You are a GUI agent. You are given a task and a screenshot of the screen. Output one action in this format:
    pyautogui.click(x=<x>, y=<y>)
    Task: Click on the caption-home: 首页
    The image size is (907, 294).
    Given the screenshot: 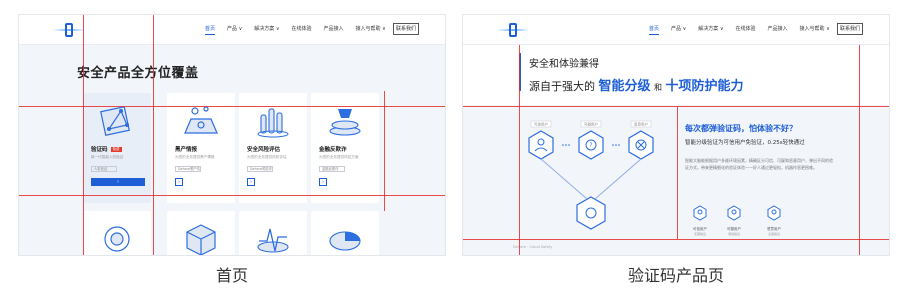 What is the action you would take?
    pyautogui.click(x=231, y=275)
    